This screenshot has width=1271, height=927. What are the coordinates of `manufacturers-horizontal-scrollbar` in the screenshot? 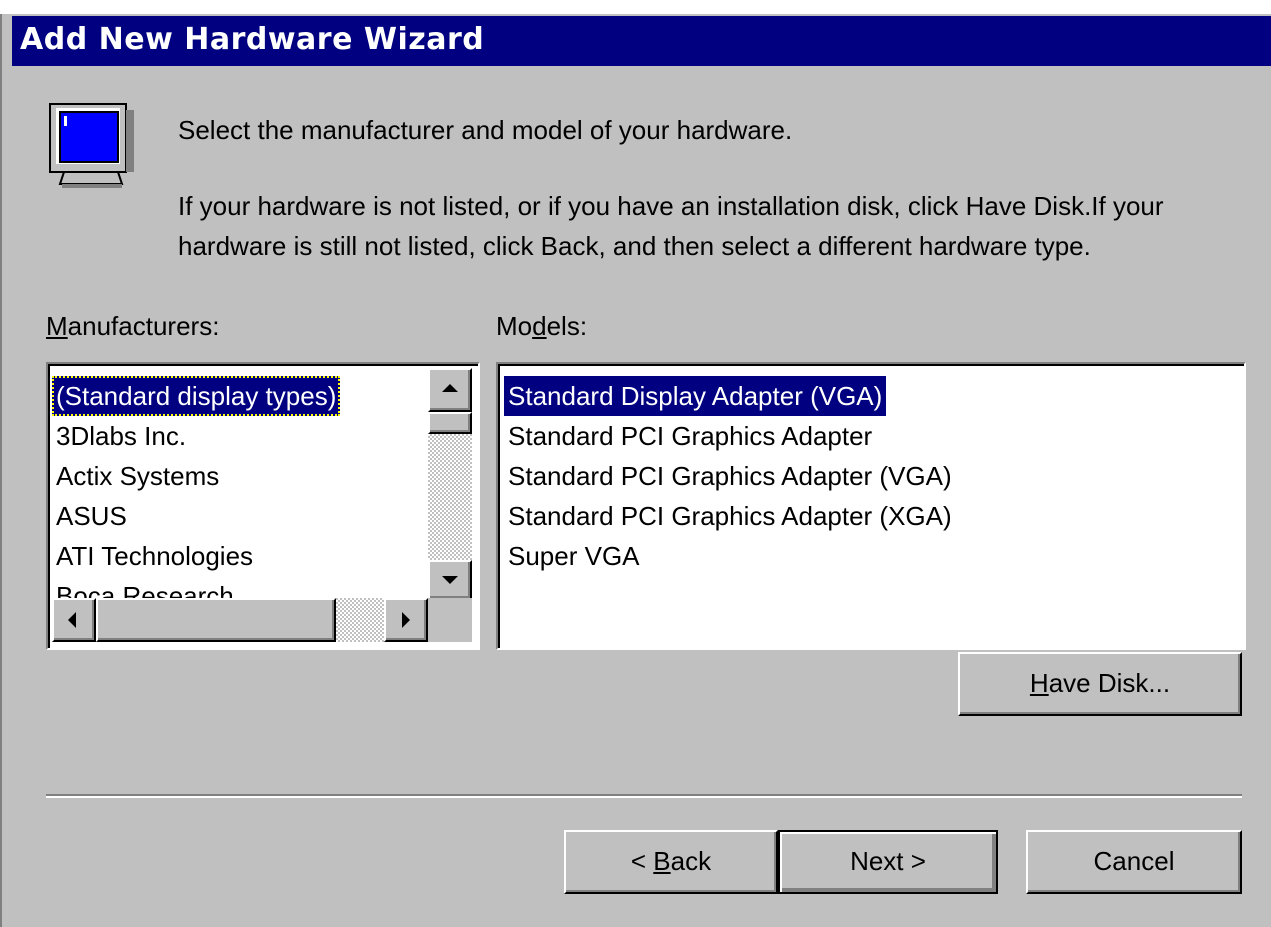 It's located at (240, 620).